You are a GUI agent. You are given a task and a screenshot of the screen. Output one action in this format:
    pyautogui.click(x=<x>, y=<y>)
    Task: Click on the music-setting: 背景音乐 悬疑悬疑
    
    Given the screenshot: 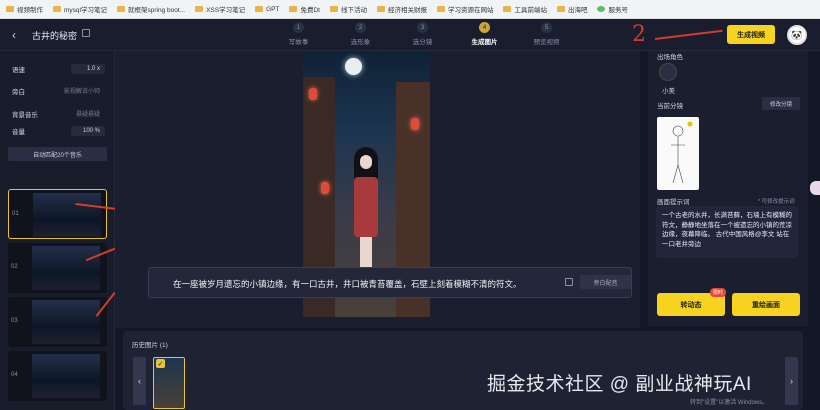 What is the action you would take?
    pyautogui.click(x=58, y=113)
    